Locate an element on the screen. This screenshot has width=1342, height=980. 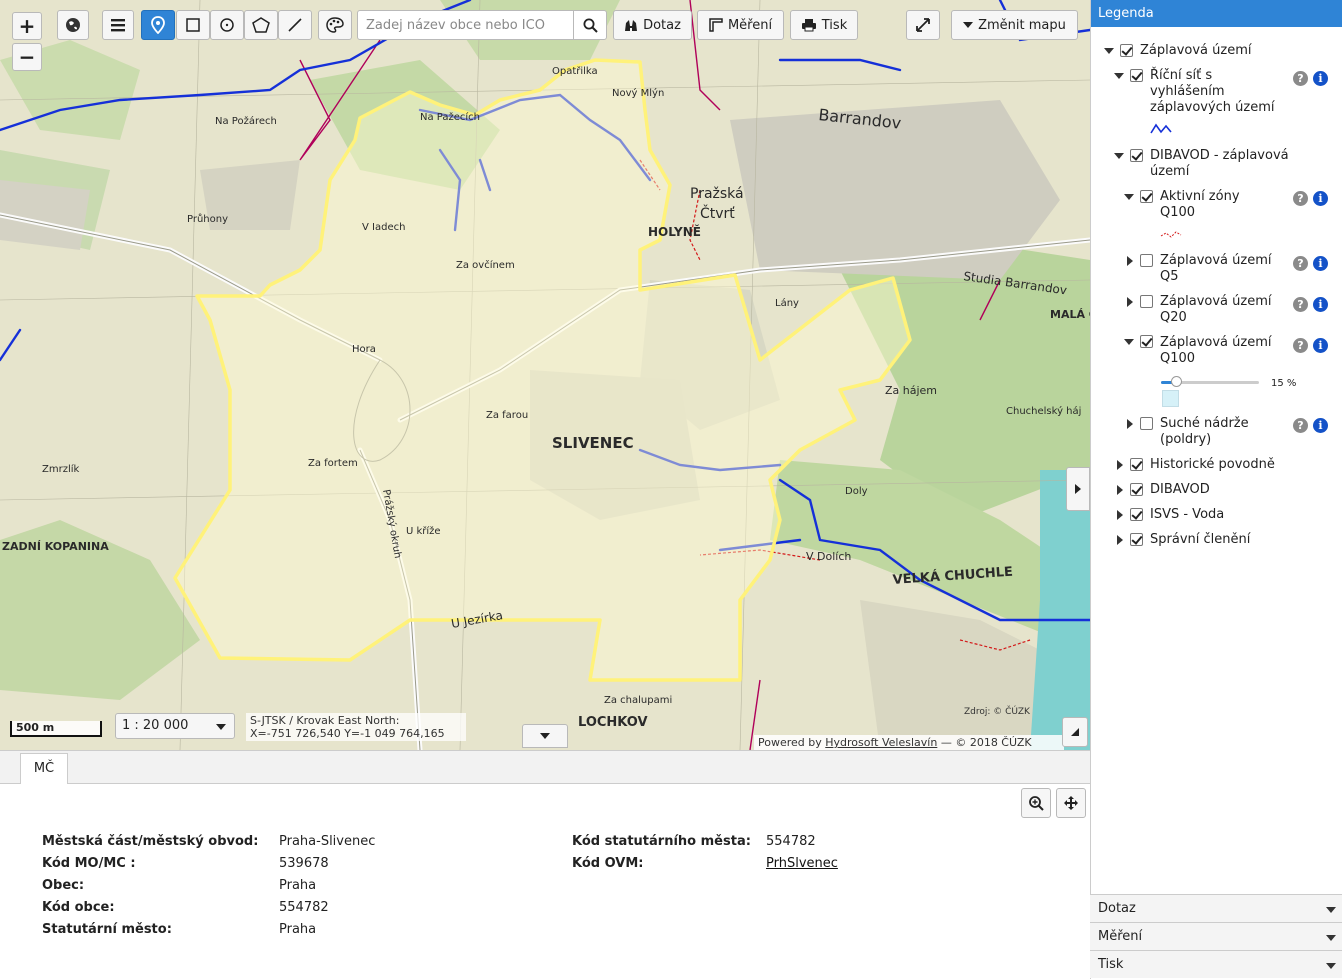
rectangle-tool-button is located at coordinates (193, 25).